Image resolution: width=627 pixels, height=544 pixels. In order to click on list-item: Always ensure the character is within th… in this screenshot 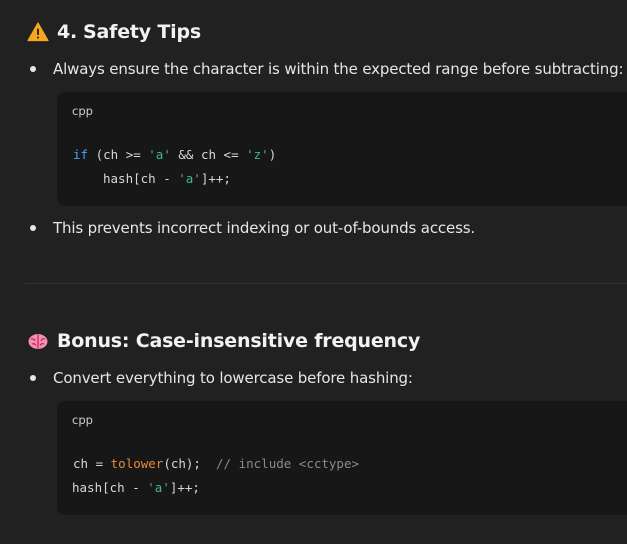, I will do `click(327, 69)`.